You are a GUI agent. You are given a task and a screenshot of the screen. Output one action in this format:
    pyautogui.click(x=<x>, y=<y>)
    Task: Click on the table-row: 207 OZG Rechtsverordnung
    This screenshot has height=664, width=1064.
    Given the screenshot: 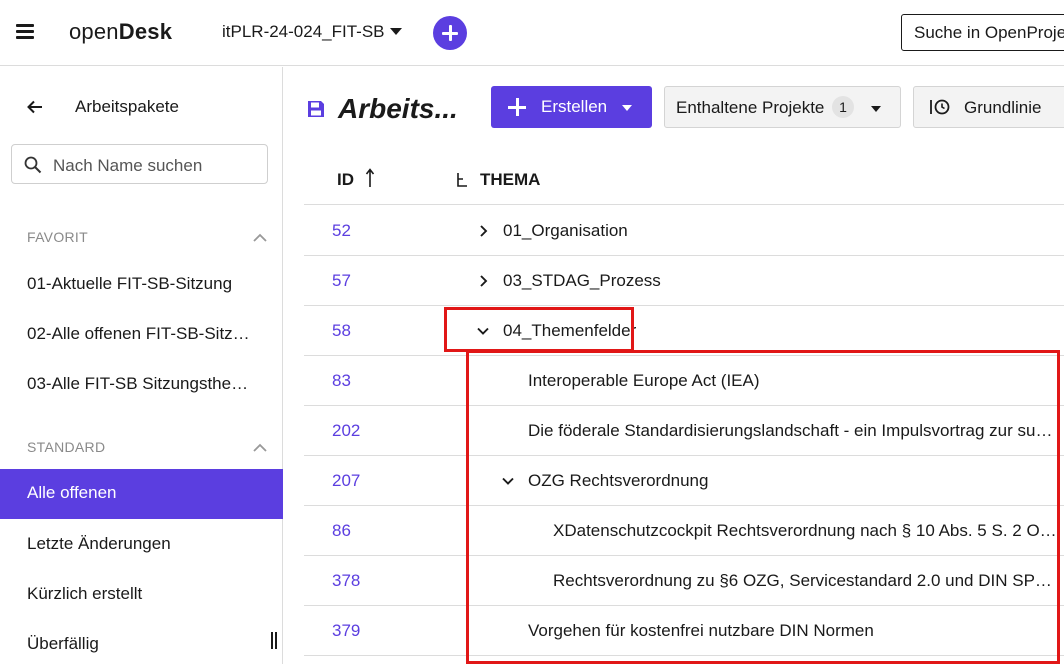 What is the action you would take?
    pyautogui.click(x=684, y=481)
    